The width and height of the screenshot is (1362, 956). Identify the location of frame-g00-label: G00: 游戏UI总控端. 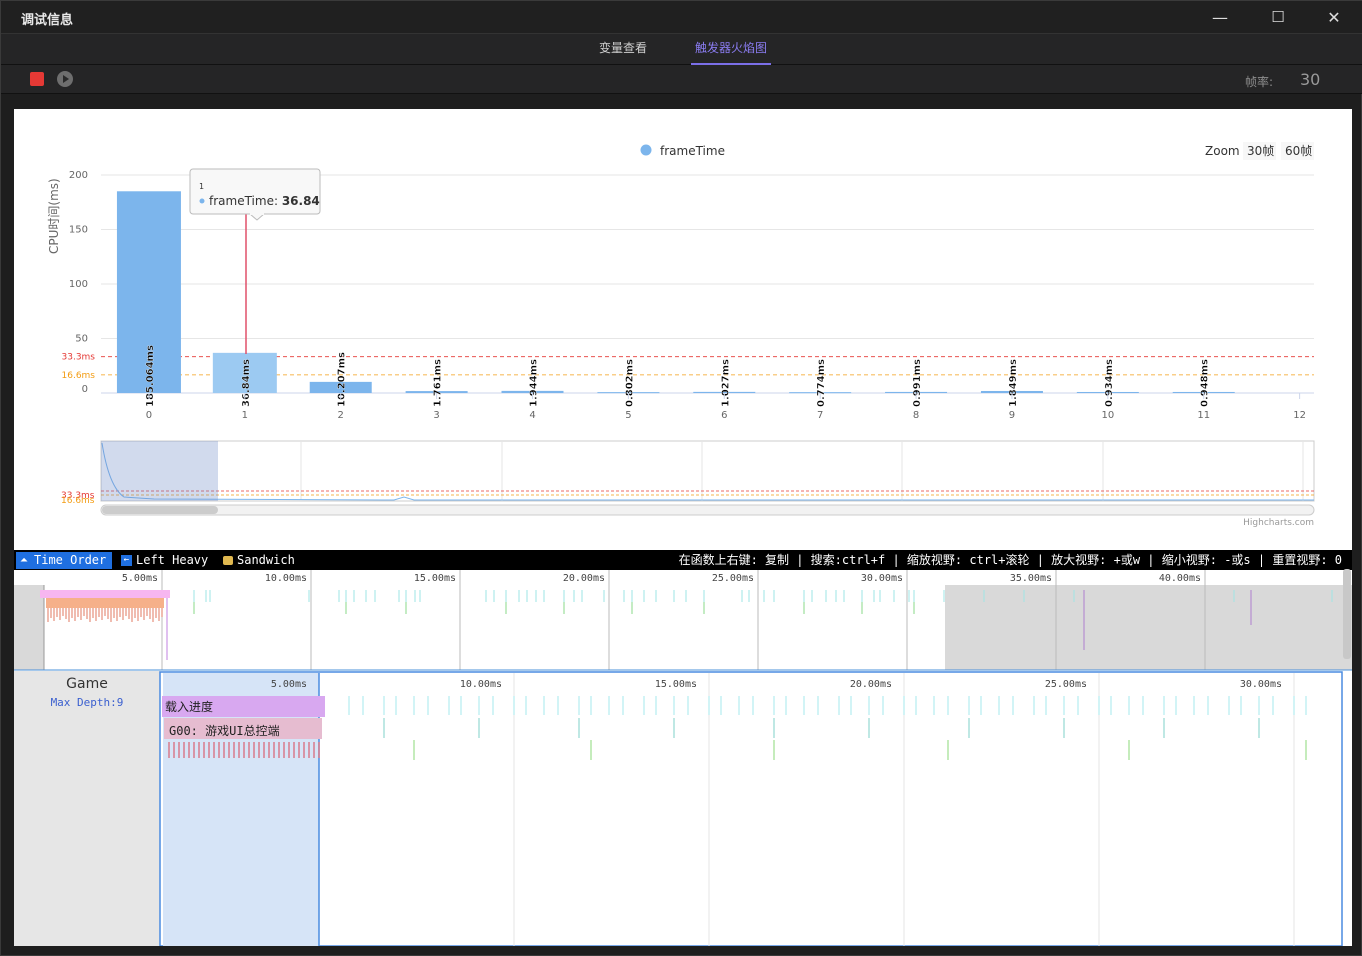
(224, 731).